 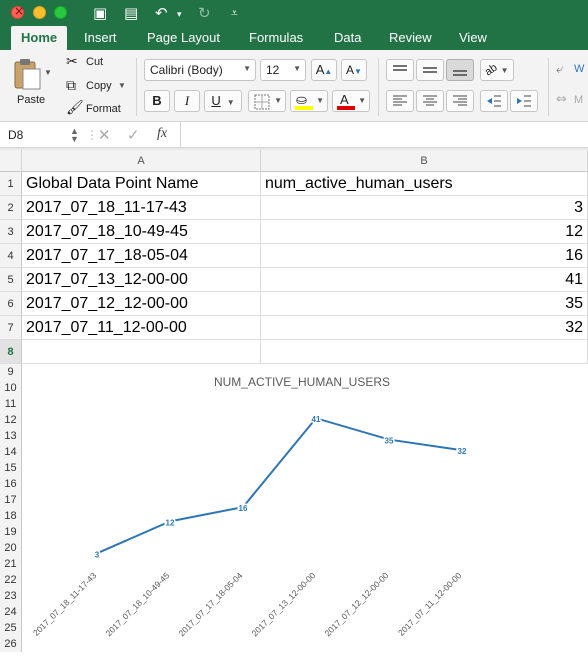 What do you see at coordinates (11, 388) in the screenshot?
I see `row-header: 10` at bounding box center [11, 388].